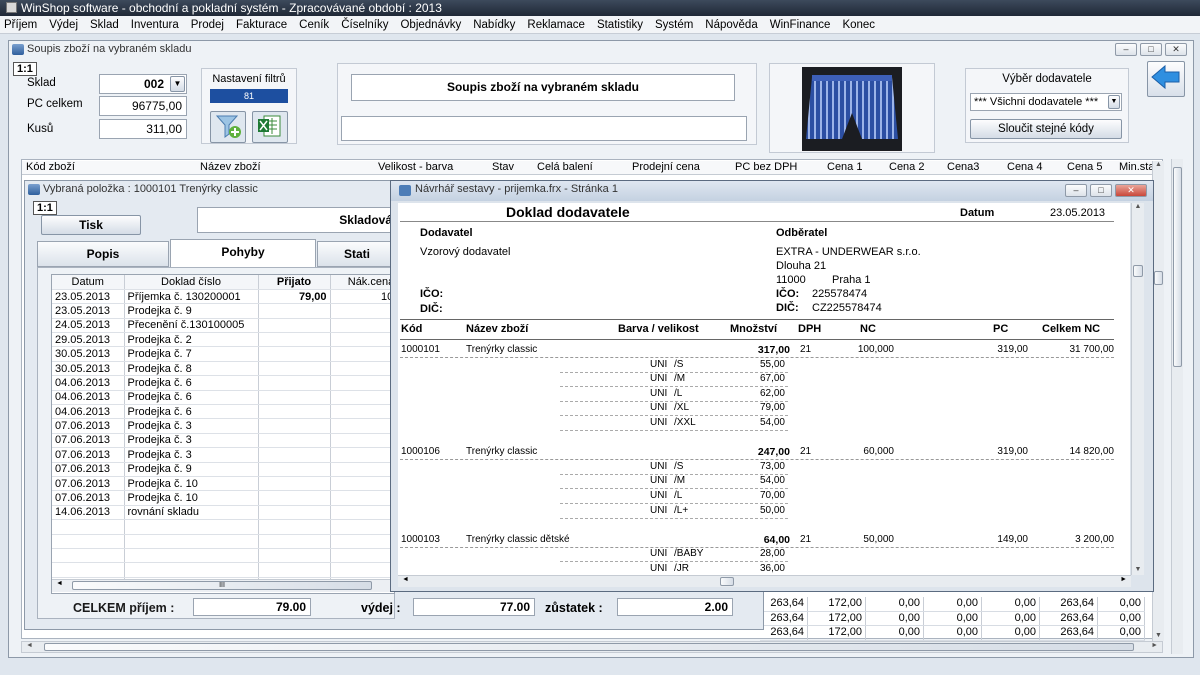 The image size is (1200, 675). Describe the element at coordinates (364, 25) in the screenshot. I see `menu-item: Číselníky` at that location.